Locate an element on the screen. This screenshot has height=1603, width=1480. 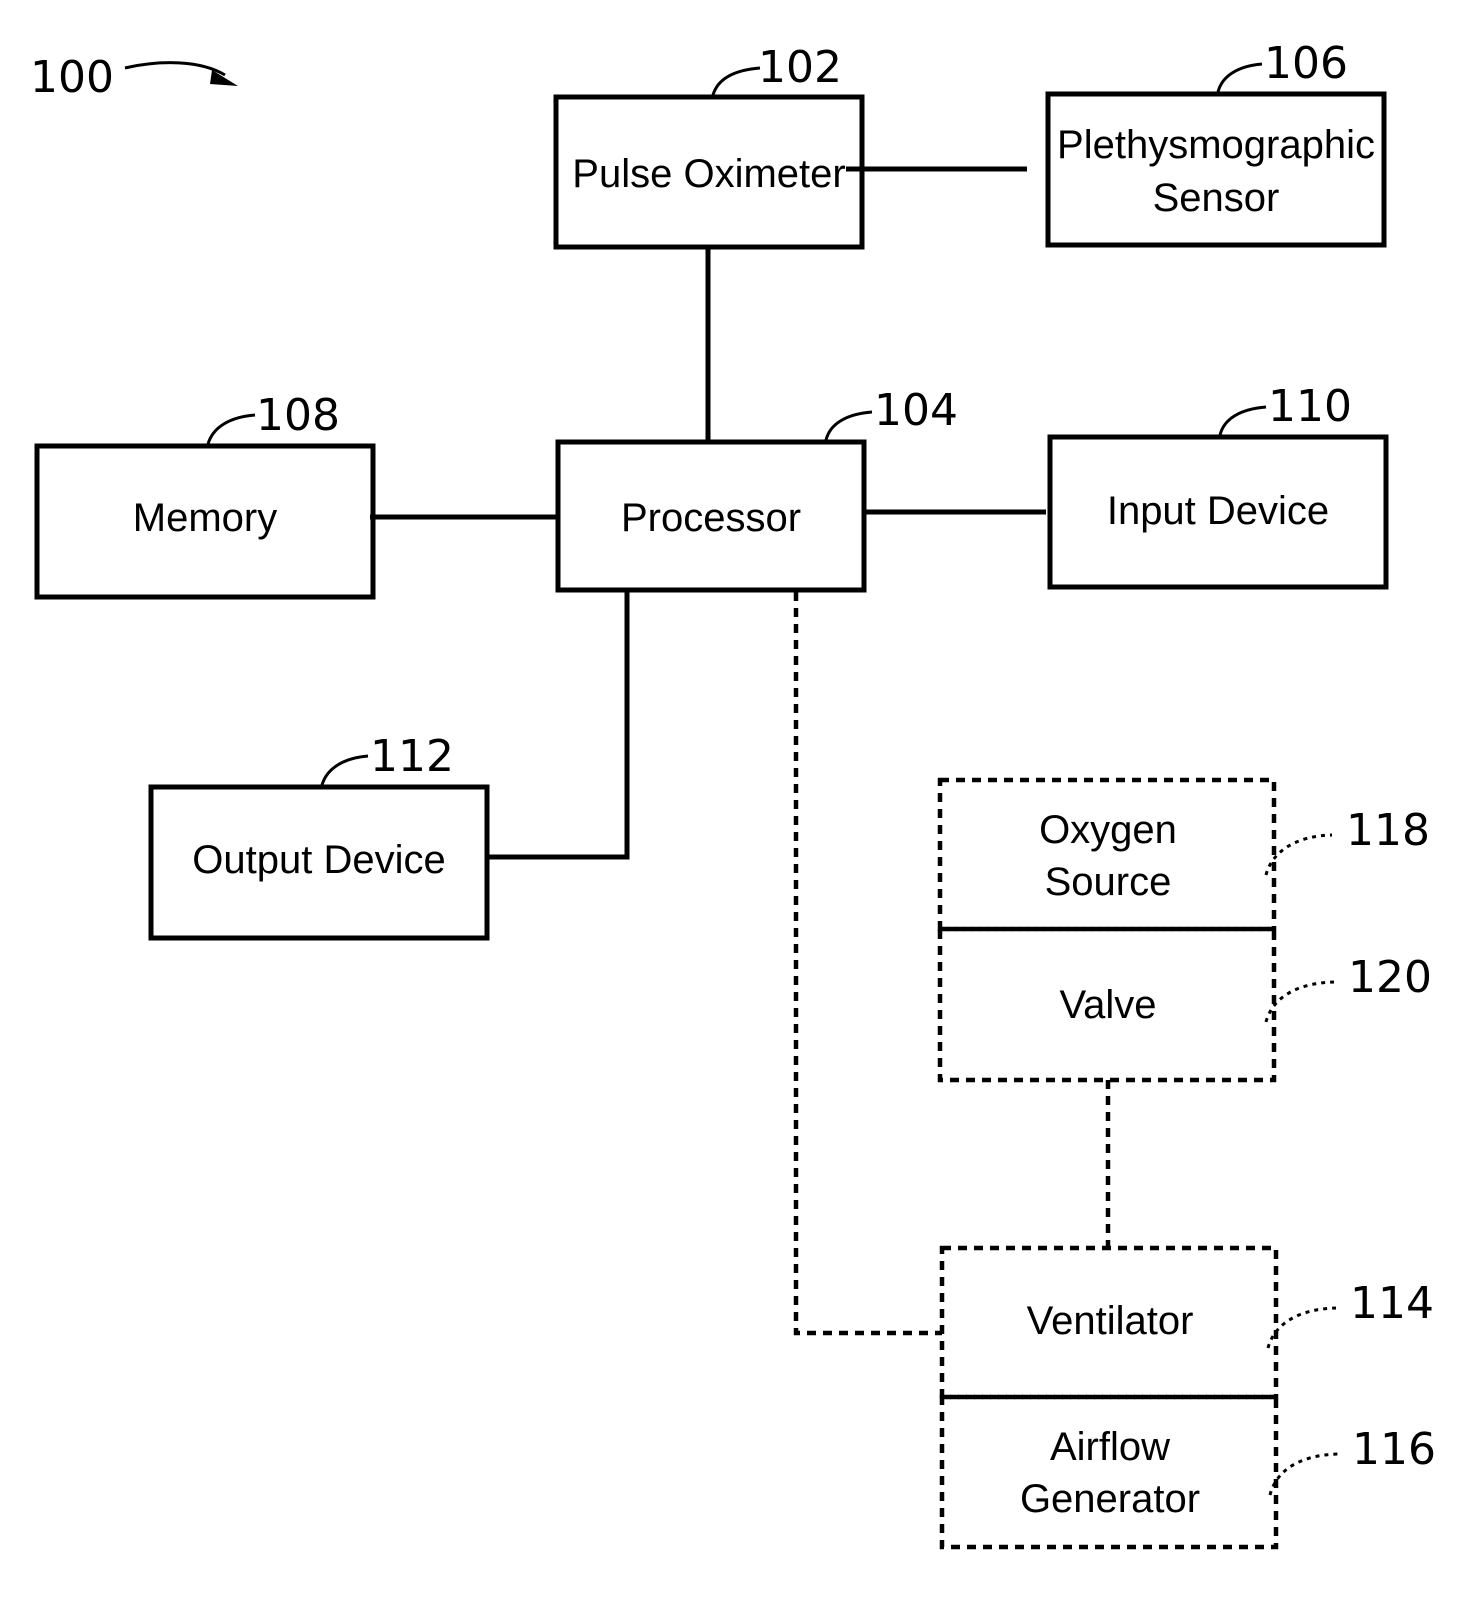
connection-processor-output is located at coordinates (558, 725).